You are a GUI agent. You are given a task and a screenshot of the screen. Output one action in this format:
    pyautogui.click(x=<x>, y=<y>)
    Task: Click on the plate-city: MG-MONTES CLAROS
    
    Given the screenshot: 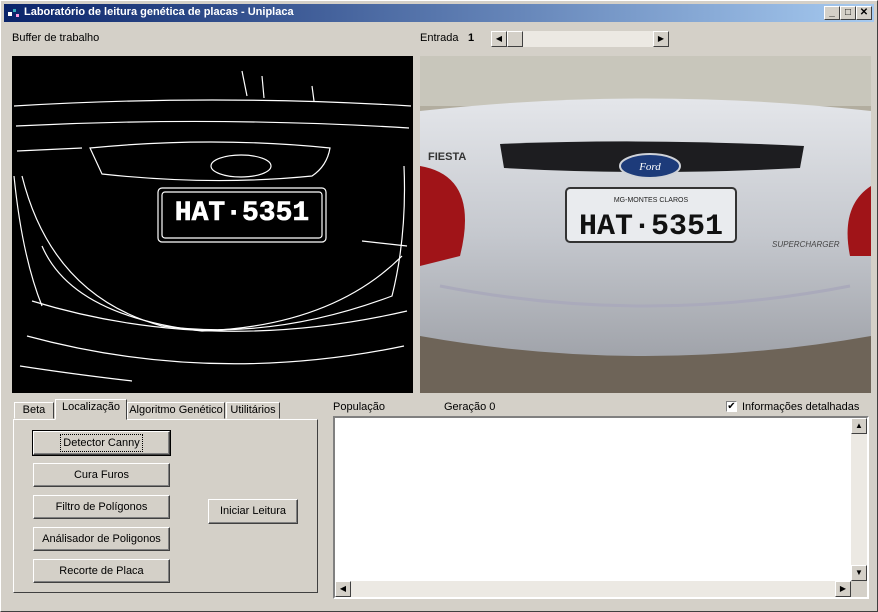 What is the action you would take?
    pyautogui.click(x=651, y=200)
    